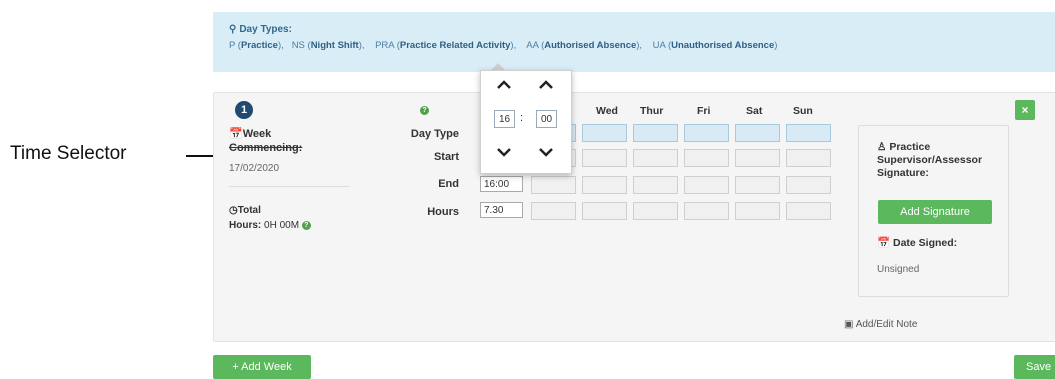 The image size is (1055, 379). Describe the element at coordinates (306, 225) in the screenshot. I see `help-icon: ?` at that location.